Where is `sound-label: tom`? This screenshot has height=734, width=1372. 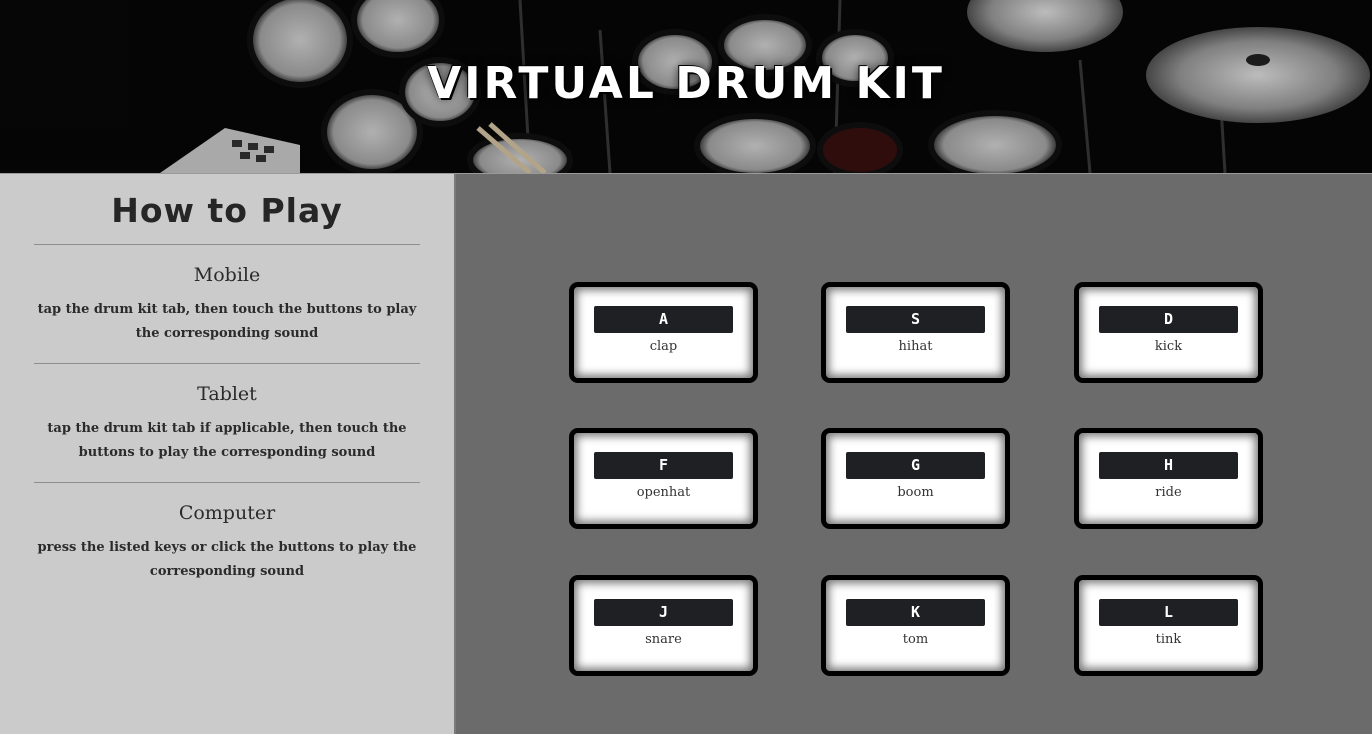
sound-label: tom is located at coordinates (915, 639).